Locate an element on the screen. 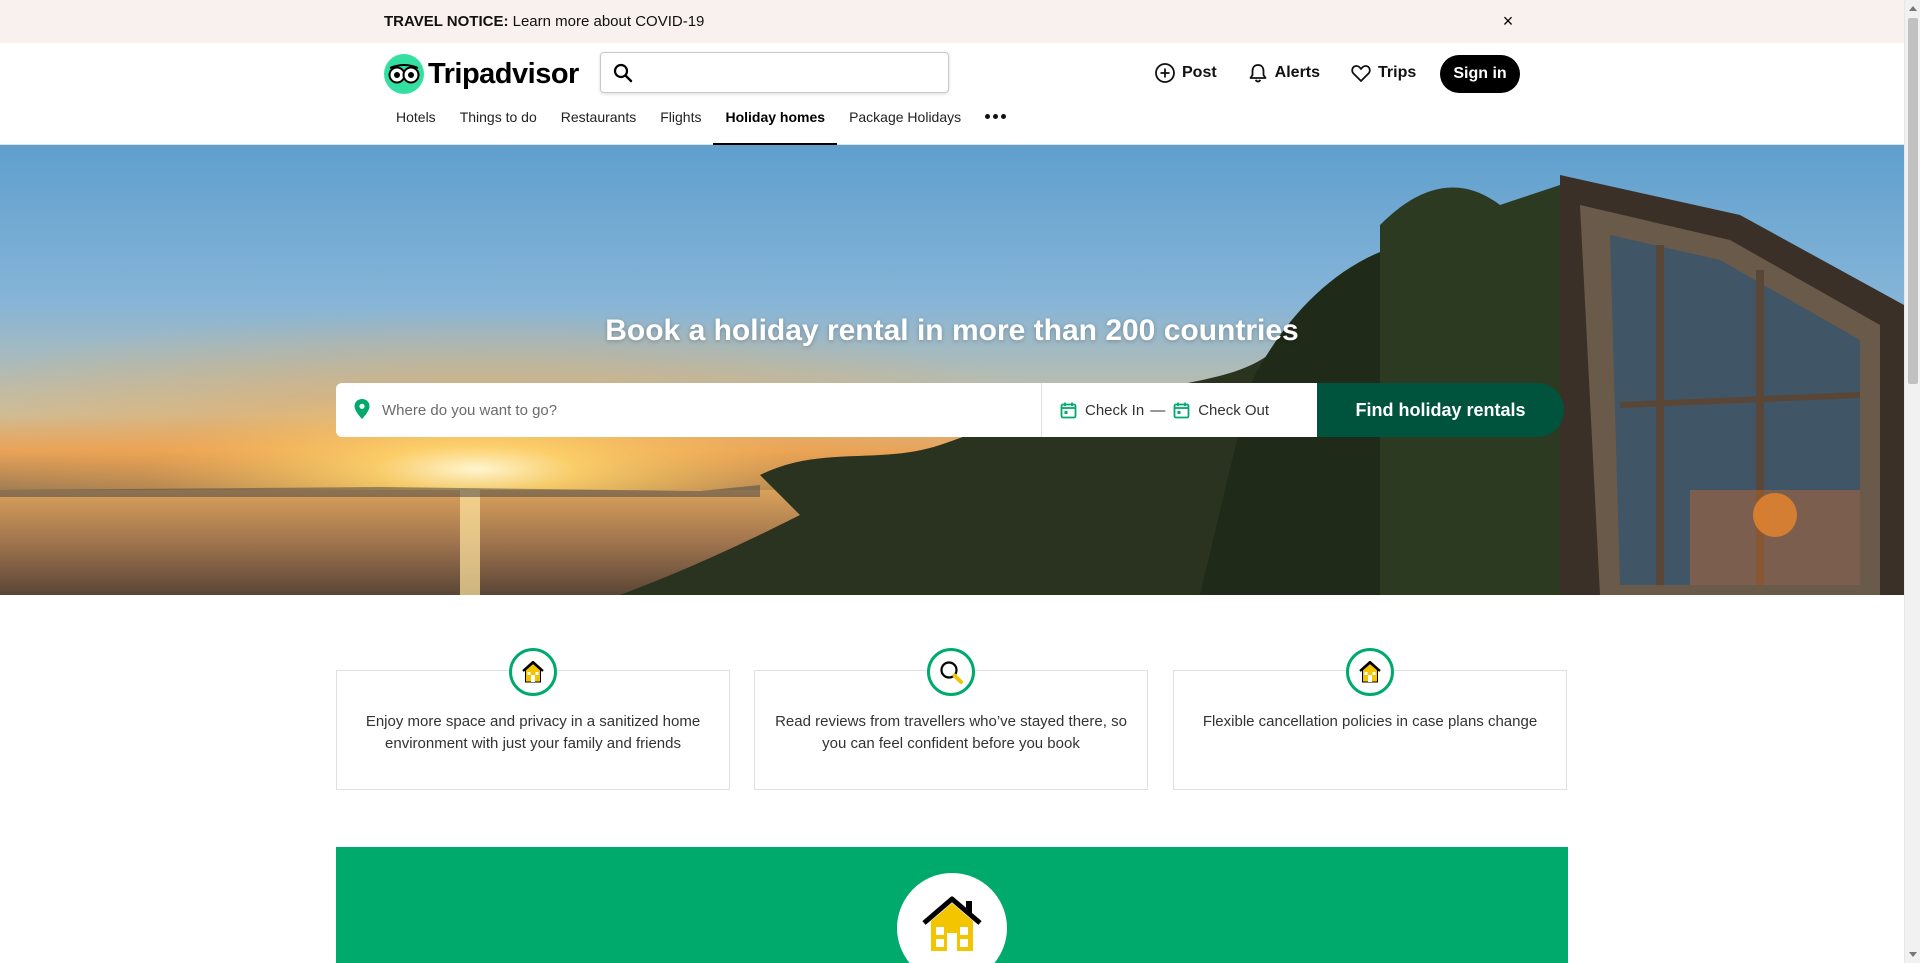  check-in-field: Check In is located at coordinates (1102, 410).